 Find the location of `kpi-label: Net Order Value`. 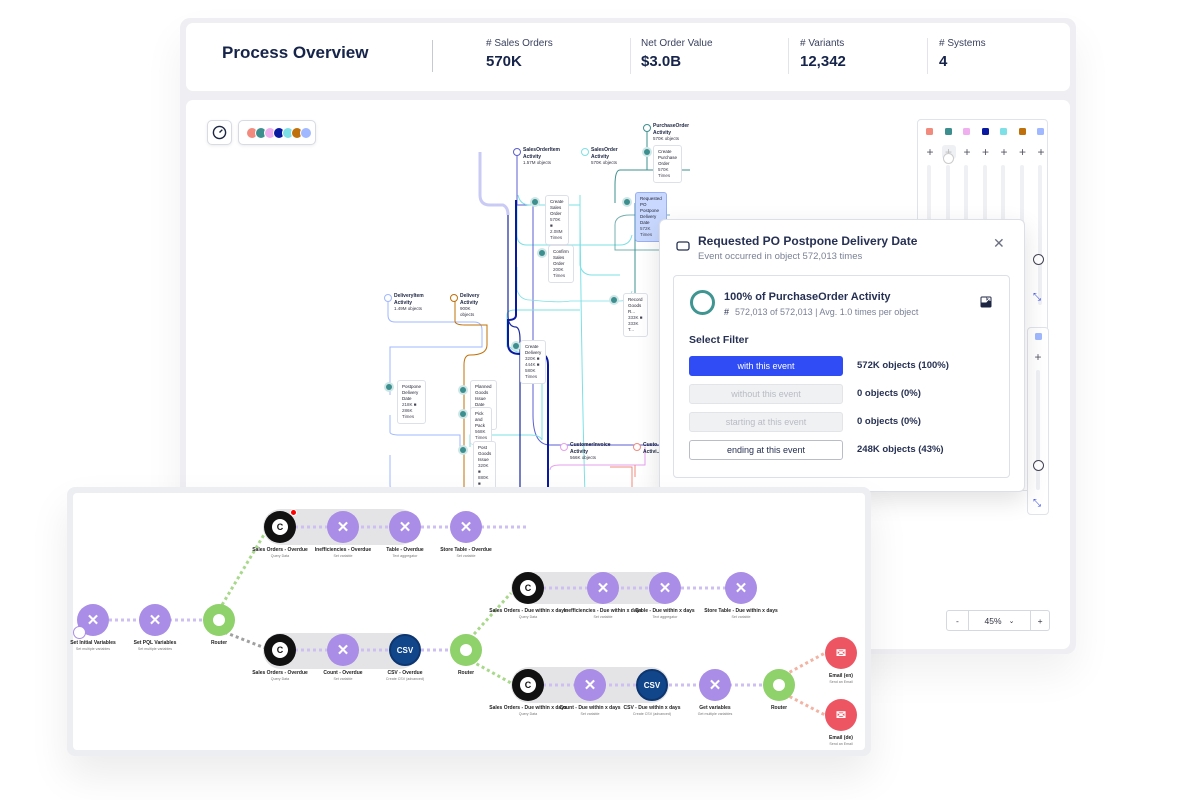

kpi-label: Net Order Value is located at coordinates (677, 43).